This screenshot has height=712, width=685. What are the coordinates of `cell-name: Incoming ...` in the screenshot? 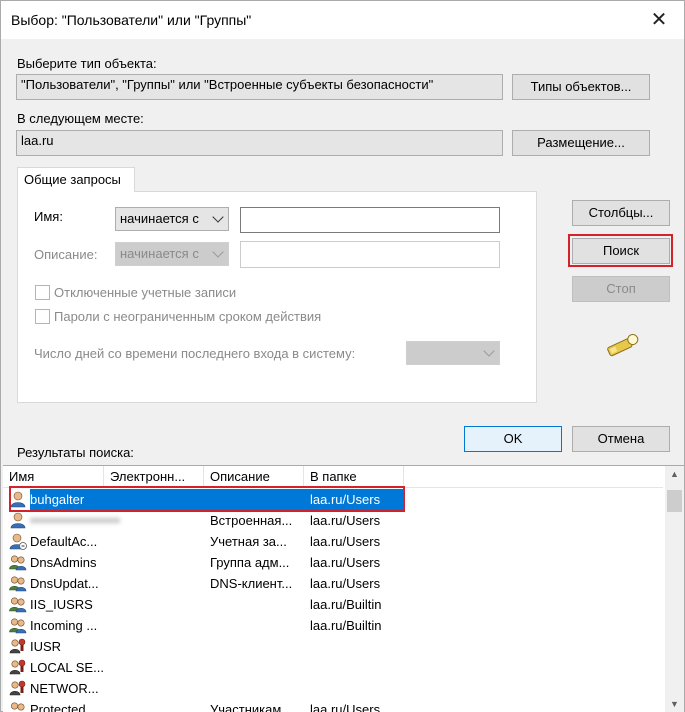 It's located at (64, 625).